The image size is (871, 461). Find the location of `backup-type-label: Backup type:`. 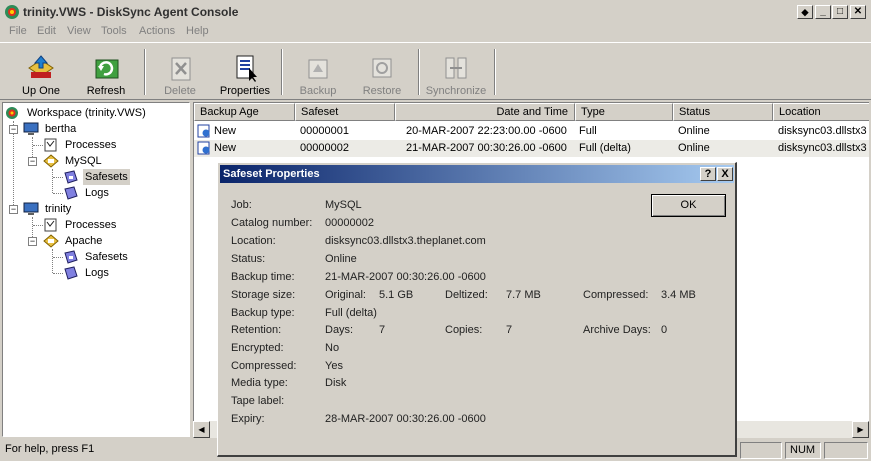

backup-type-label: Backup type: is located at coordinates (263, 313).